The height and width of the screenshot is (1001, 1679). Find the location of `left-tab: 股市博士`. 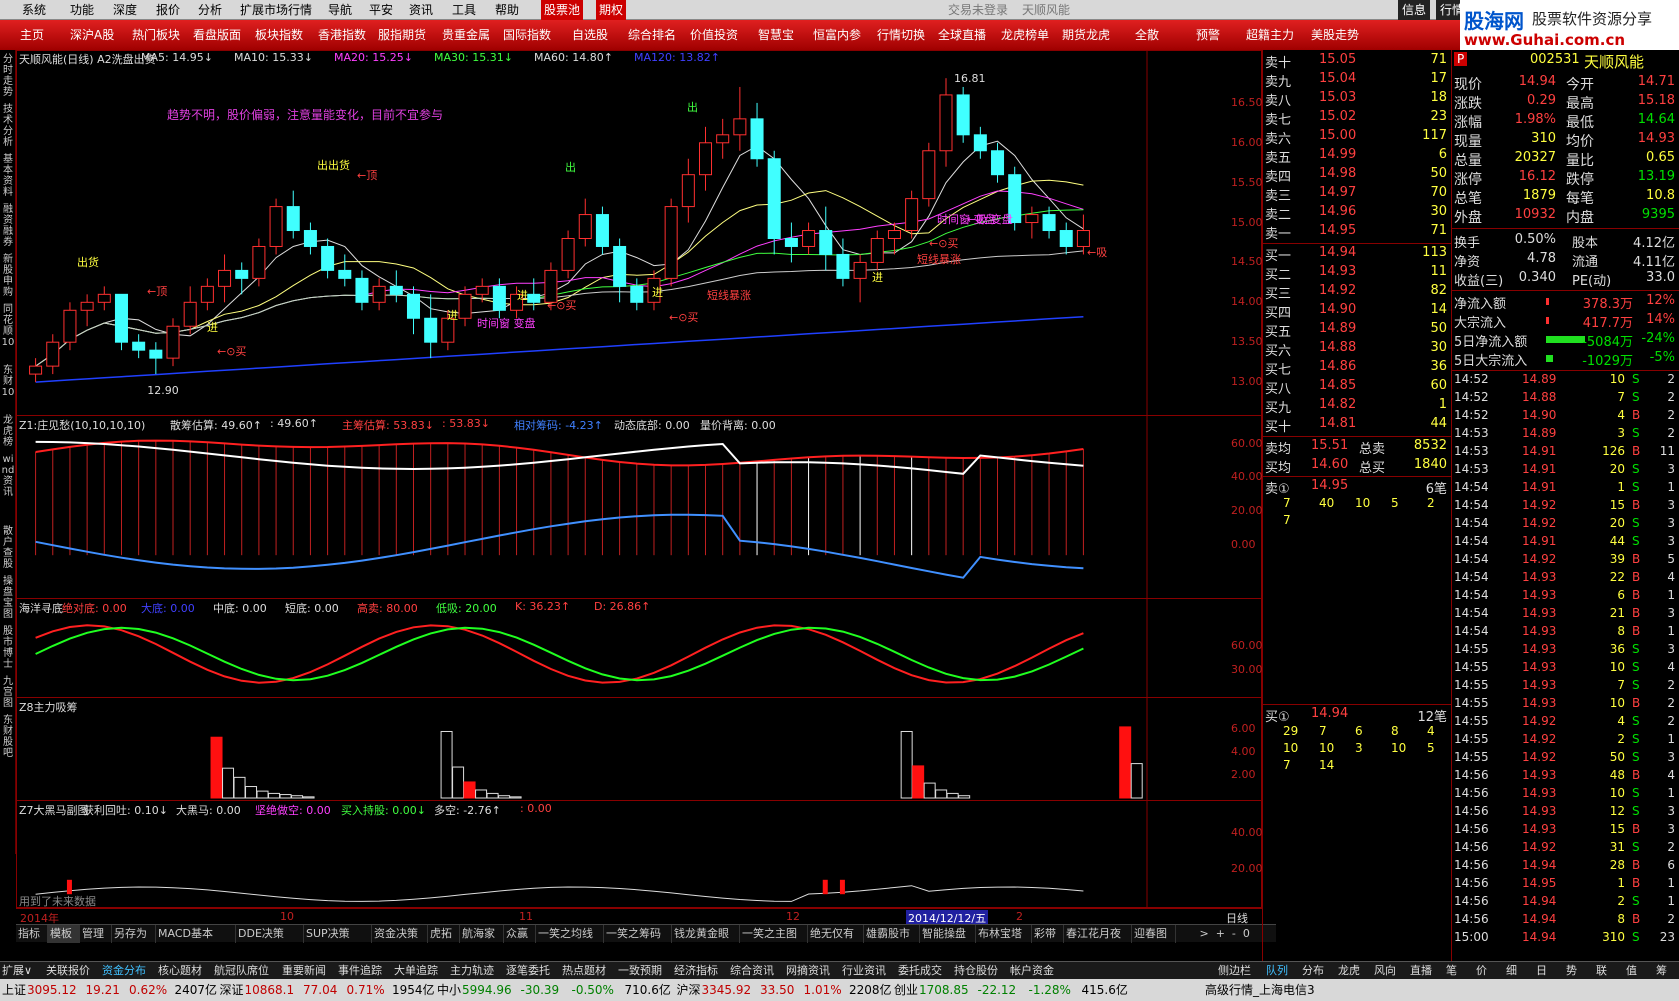

left-tab: 股市博士 is located at coordinates (8, 650).